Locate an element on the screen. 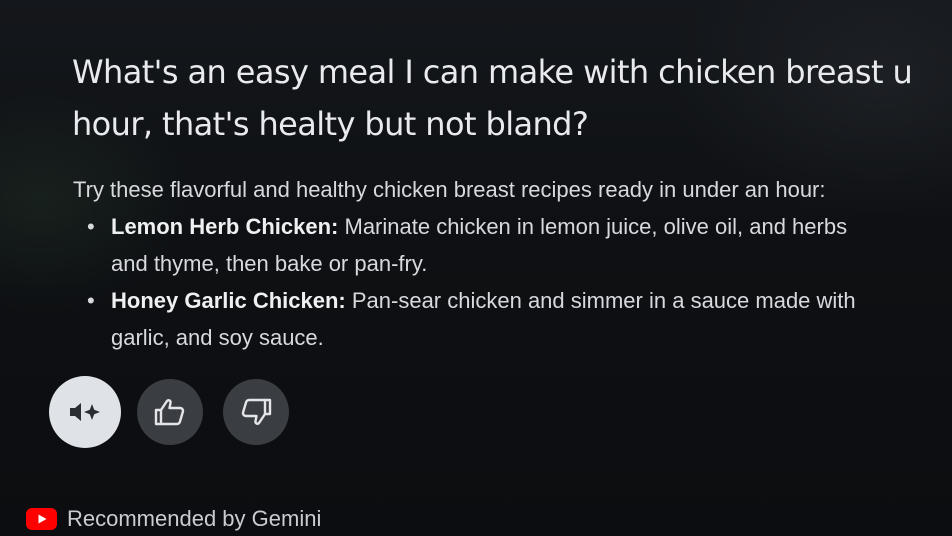 The image size is (952, 536). recommended-by-label: Recommended by Gemini is located at coordinates (194, 518).